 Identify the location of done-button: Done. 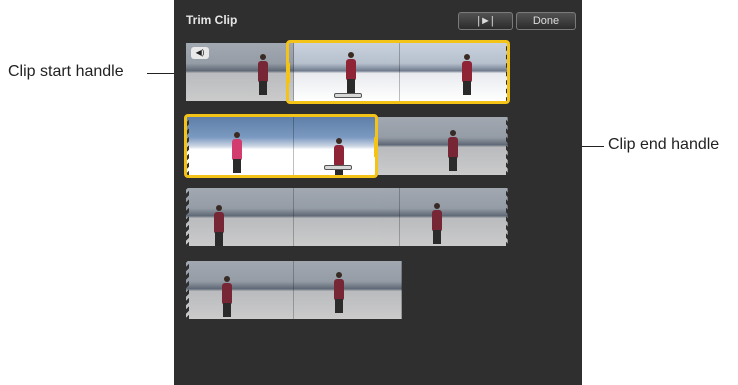
(546, 21).